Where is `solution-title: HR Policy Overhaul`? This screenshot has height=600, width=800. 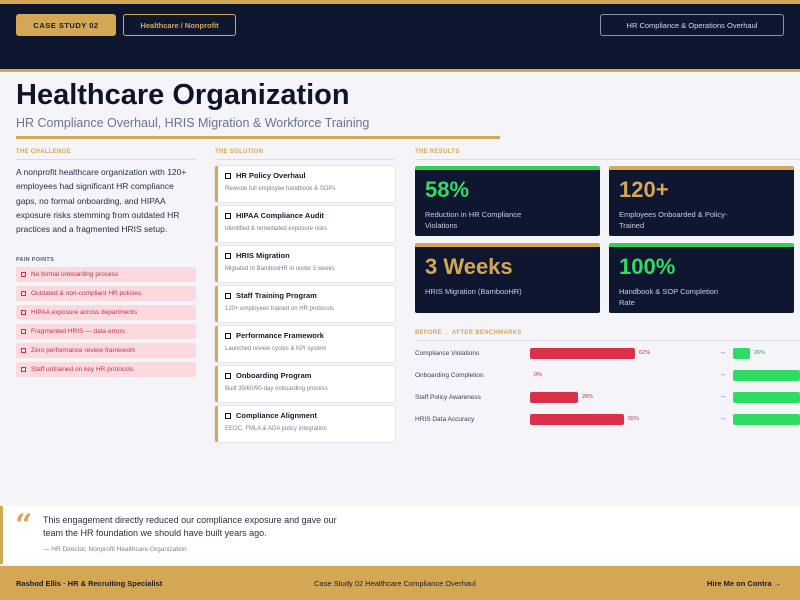
solution-title: HR Policy Overhaul is located at coordinates (310, 175).